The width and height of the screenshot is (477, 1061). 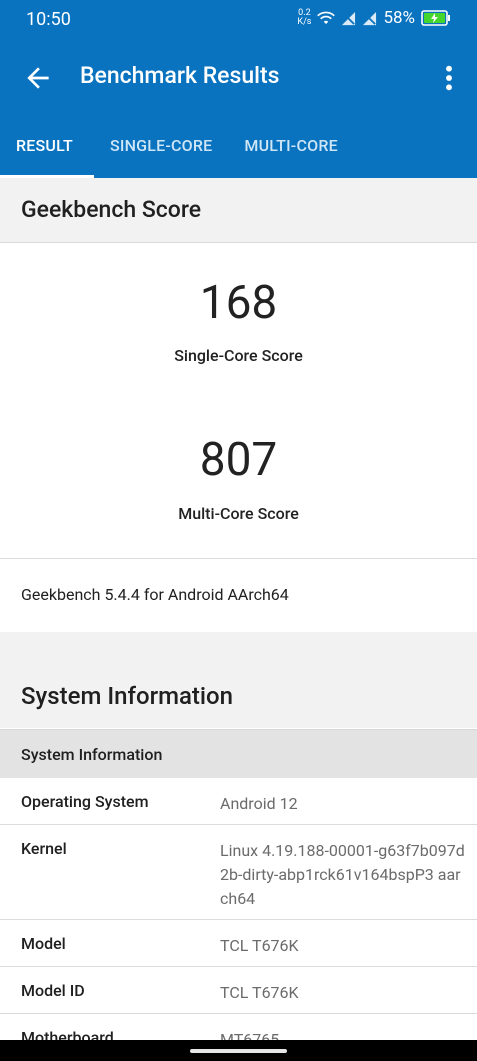 What do you see at coordinates (238, 210) in the screenshot?
I see `score-section-header: Geekbench Score` at bounding box center [238, 210].